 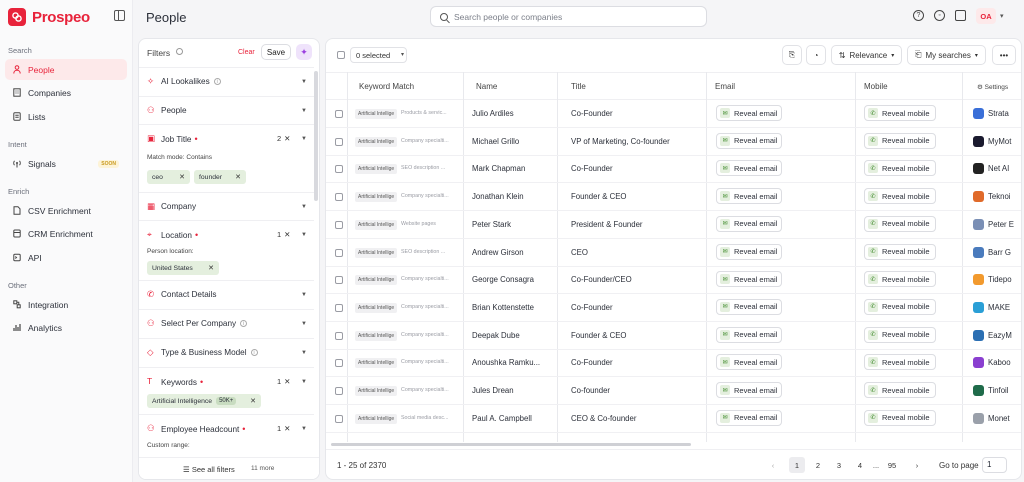 What do you see at coordinates (378, 55) in the screenshot?
I see `selected-dropdown: 0 selected` at bounding box center [378, 55].